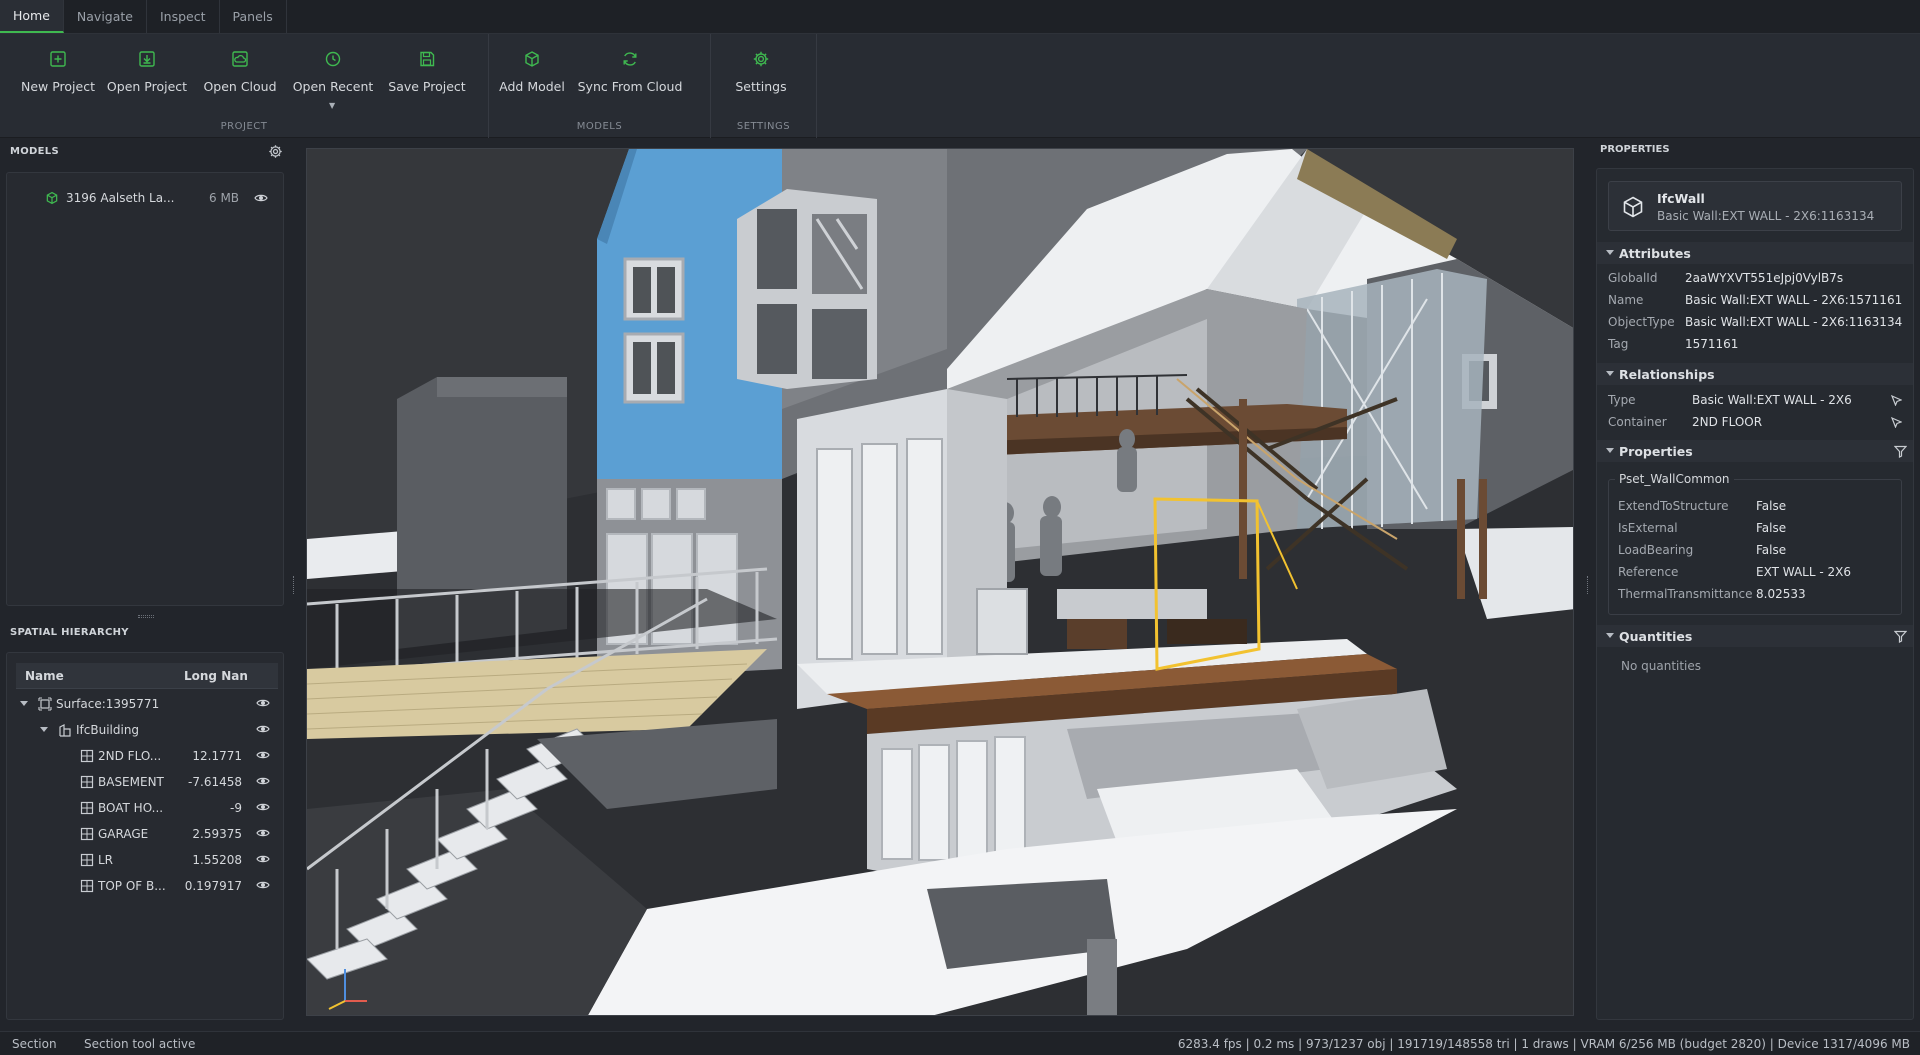 The width and height of the screenshot is (1920, 1055). Describe the element at coordinates (215, 782) in the screenshot. I see `tree-row-value: -7.61458` at that location.